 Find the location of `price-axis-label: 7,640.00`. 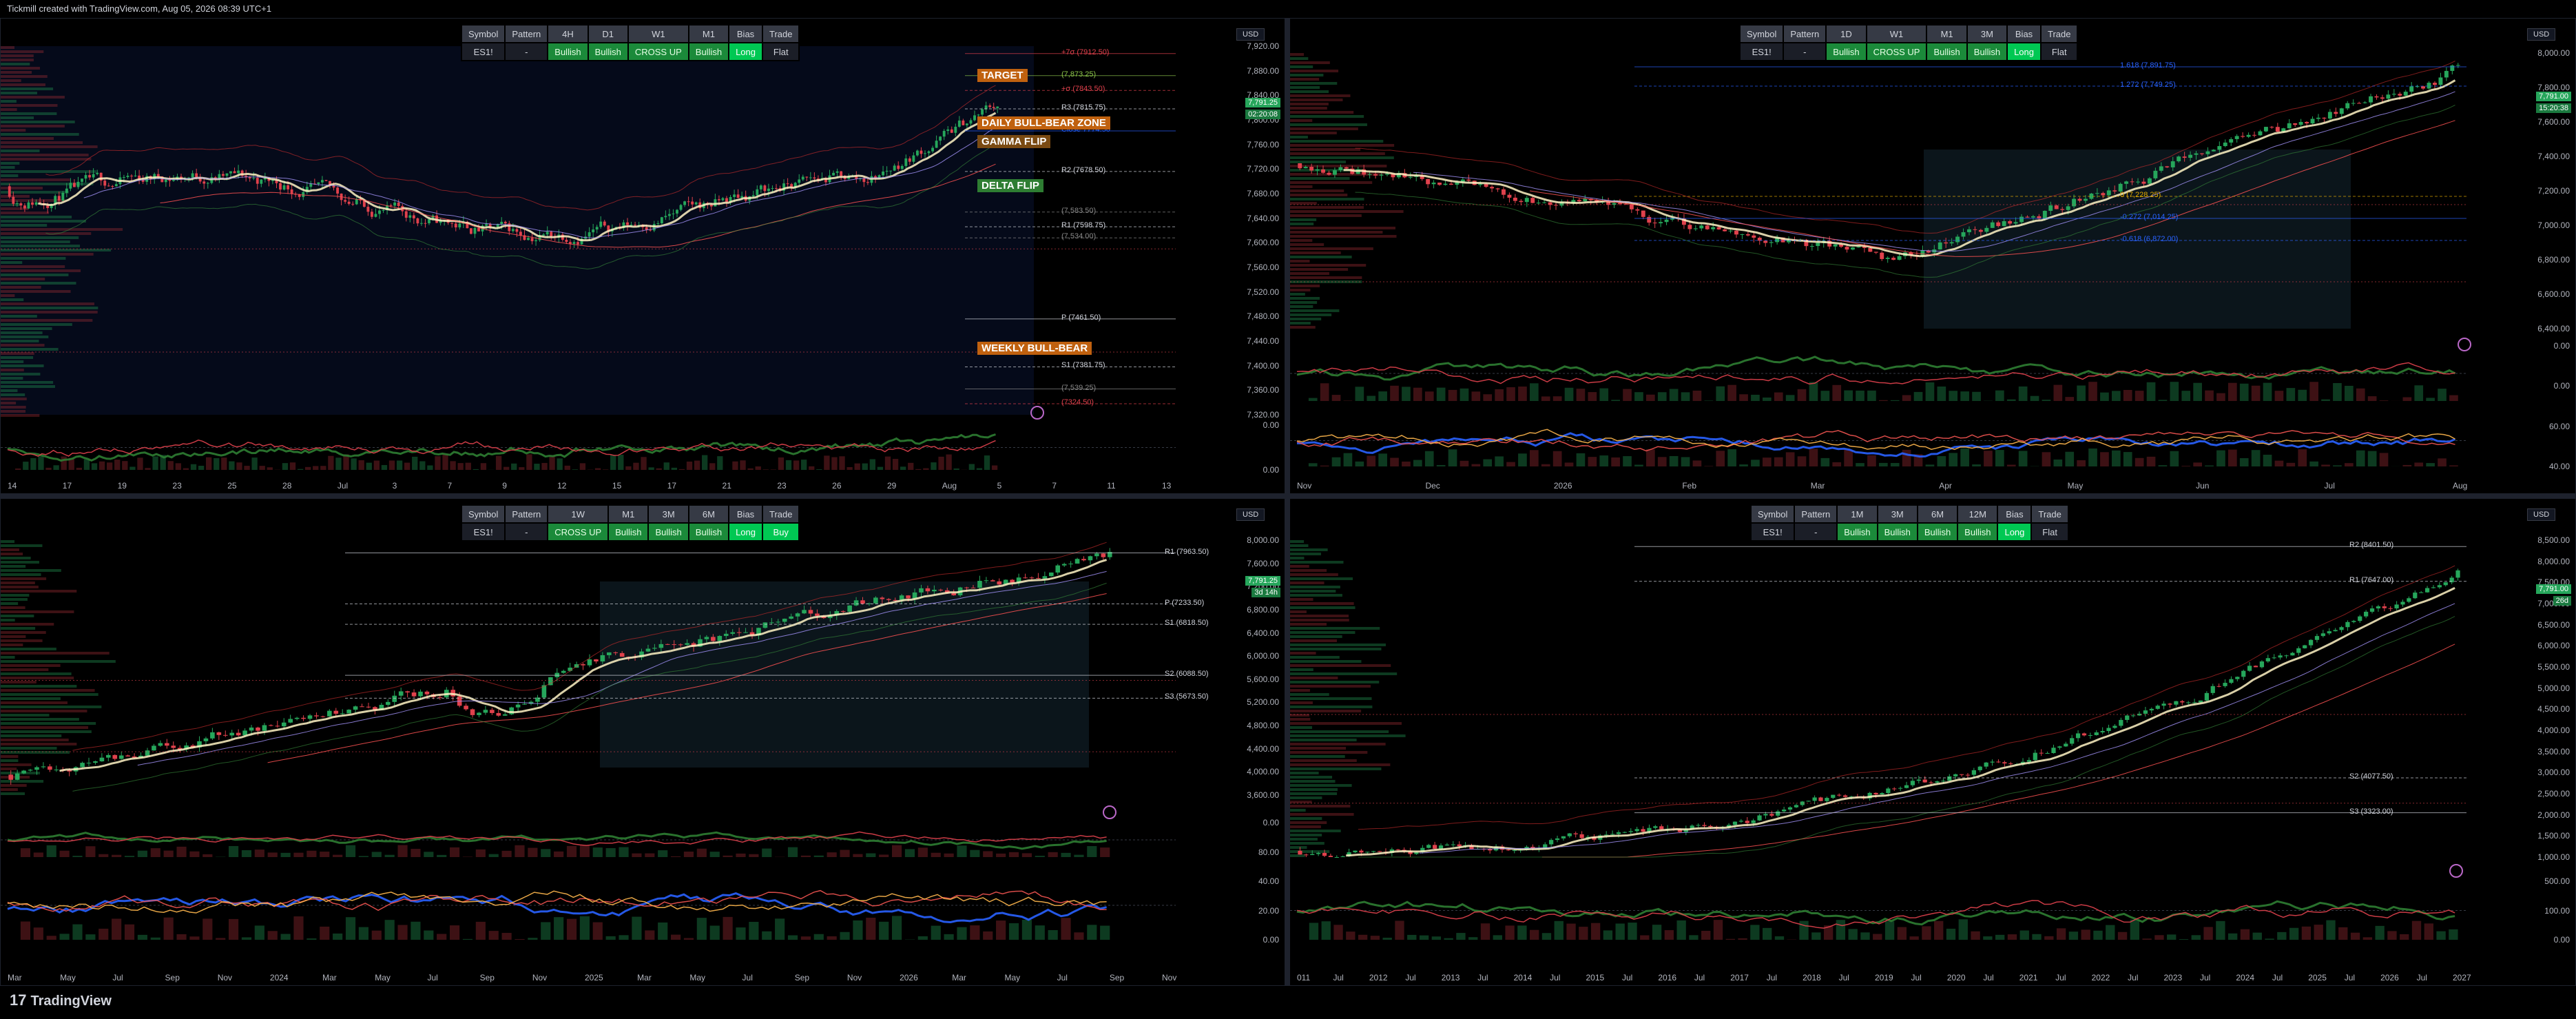

price-axis-label: 7,640.00 is located at coordinates (1263, 218).